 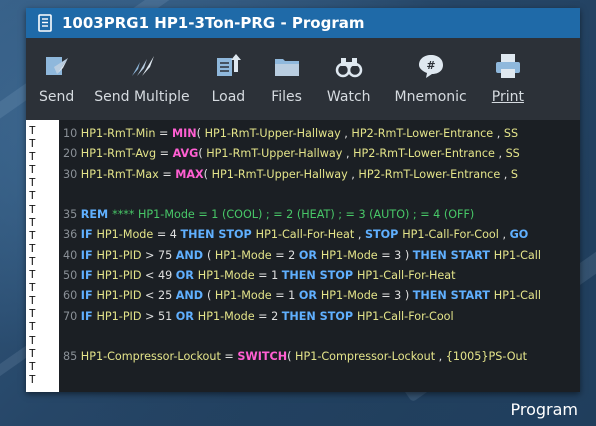 I want to click on code-token: 50, so click(x=72, y=276).